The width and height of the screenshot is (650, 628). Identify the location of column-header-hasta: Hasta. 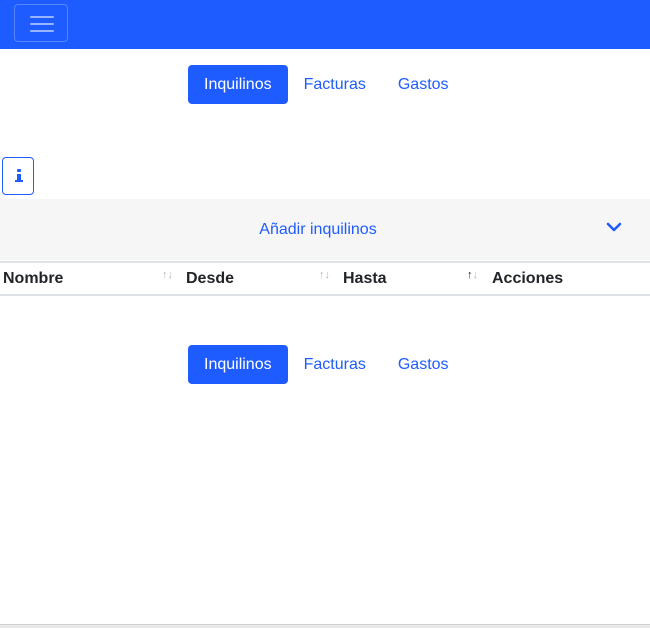
(365, 278).